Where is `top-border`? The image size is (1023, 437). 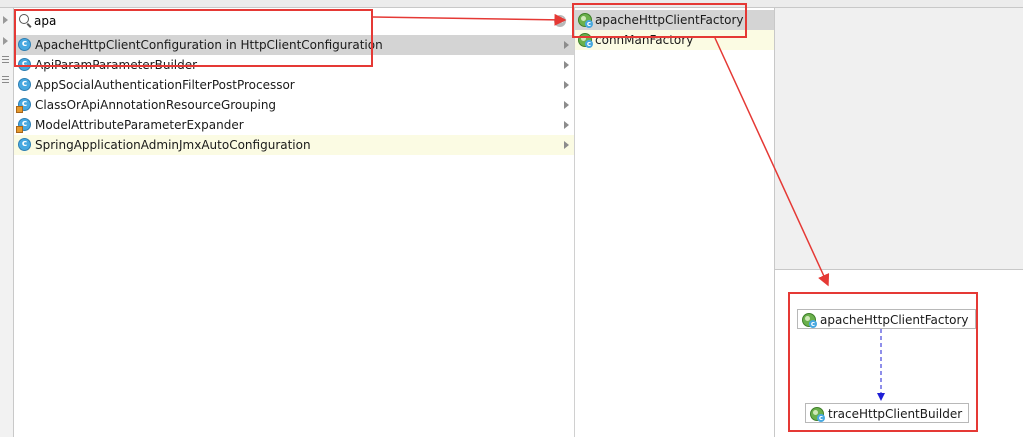 top-border is located at coordinates (511, 4).